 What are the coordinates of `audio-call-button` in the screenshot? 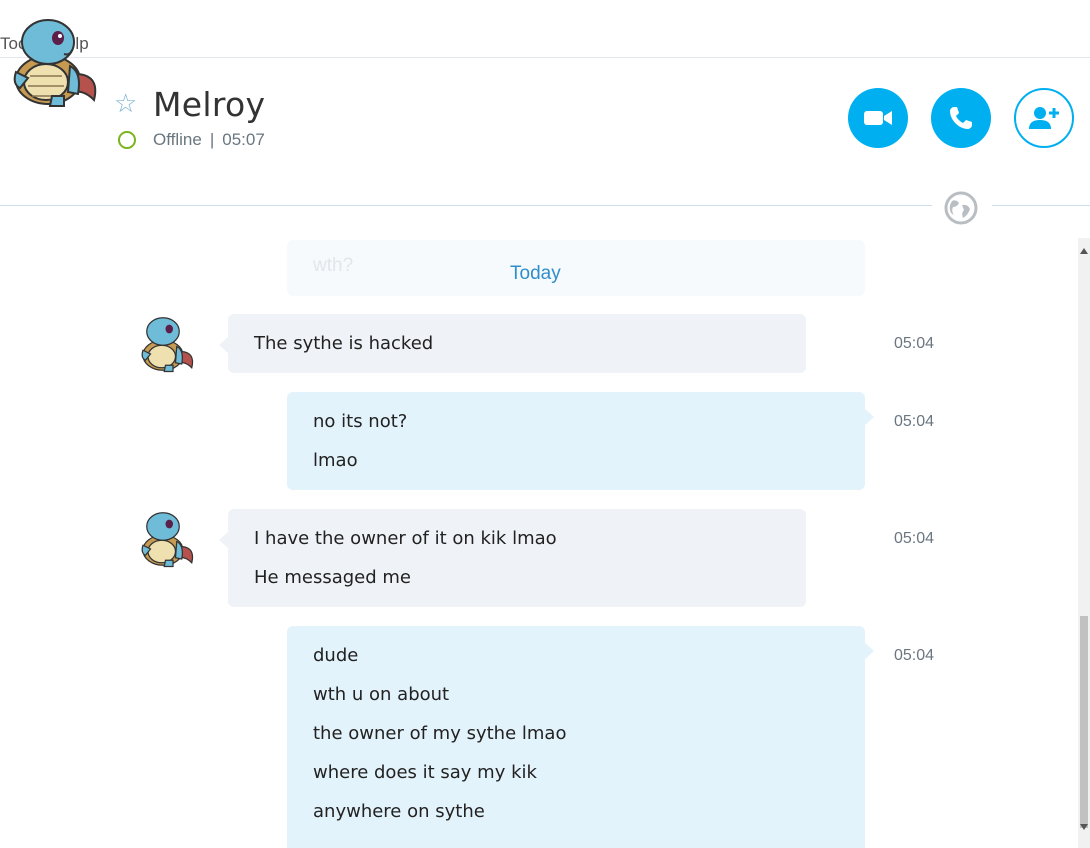 It's located at (961, 118).